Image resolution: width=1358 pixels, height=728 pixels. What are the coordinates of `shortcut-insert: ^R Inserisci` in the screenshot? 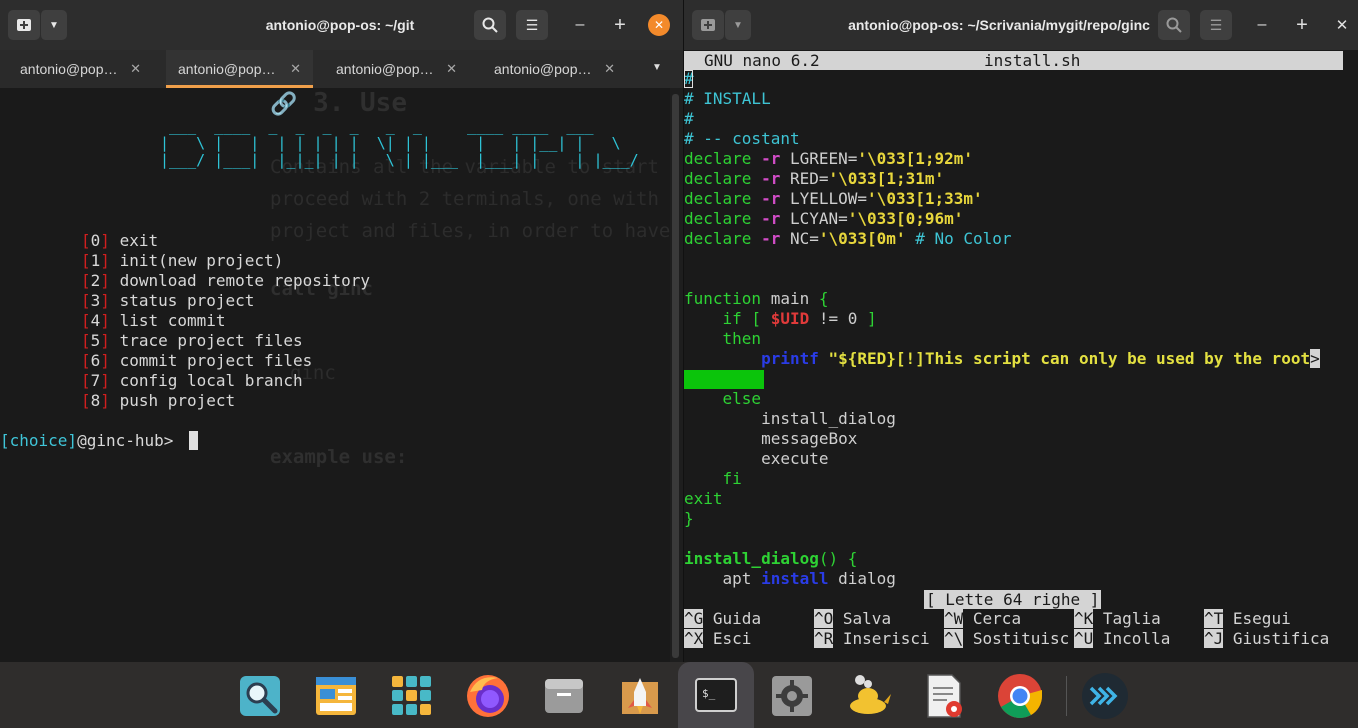 It's located at (872, 638).